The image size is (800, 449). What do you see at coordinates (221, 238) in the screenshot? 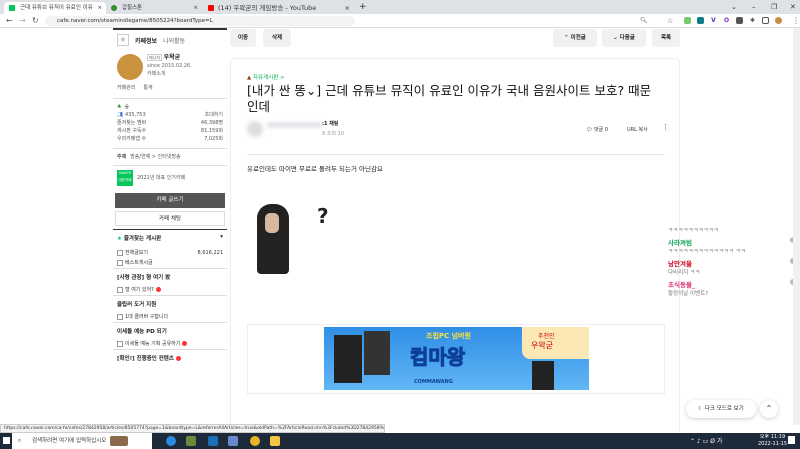
I see `dropdown-icon: ▾` at bounding box center [221, 238].